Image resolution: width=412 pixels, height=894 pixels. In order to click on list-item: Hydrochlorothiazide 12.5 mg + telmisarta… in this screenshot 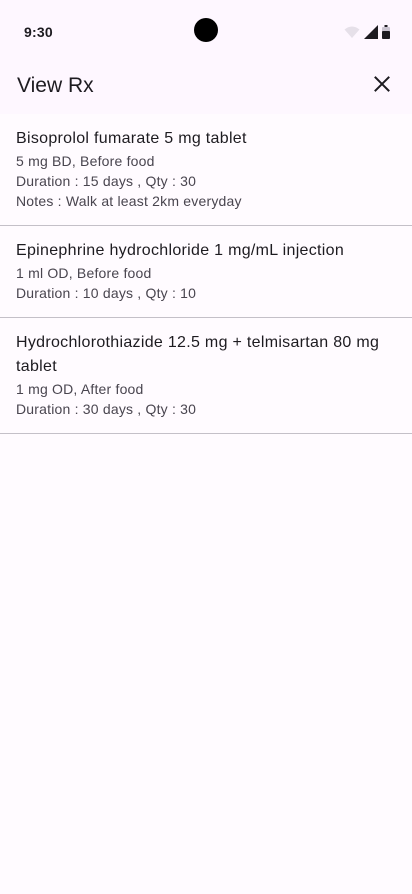, I will do `click(206, 376)`.